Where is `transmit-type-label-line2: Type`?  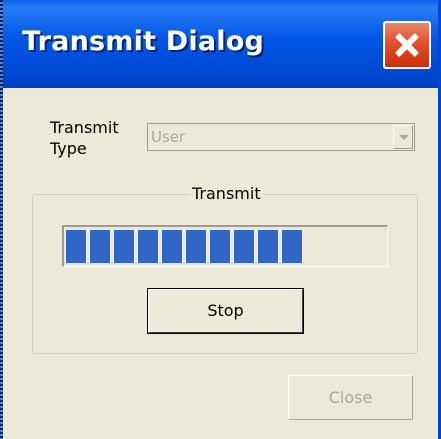 transmit-type-label-line2: Type is located at coordinates (68, 148).